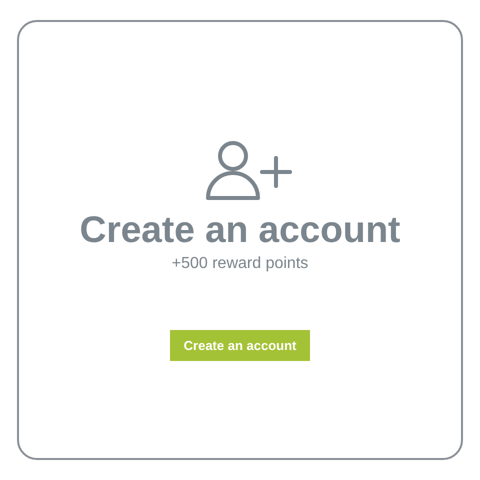 The image size is (480, 480). Describe the element at coordinates (240, 230) in the screenshot. I see `card-title: Create an account` at that location.